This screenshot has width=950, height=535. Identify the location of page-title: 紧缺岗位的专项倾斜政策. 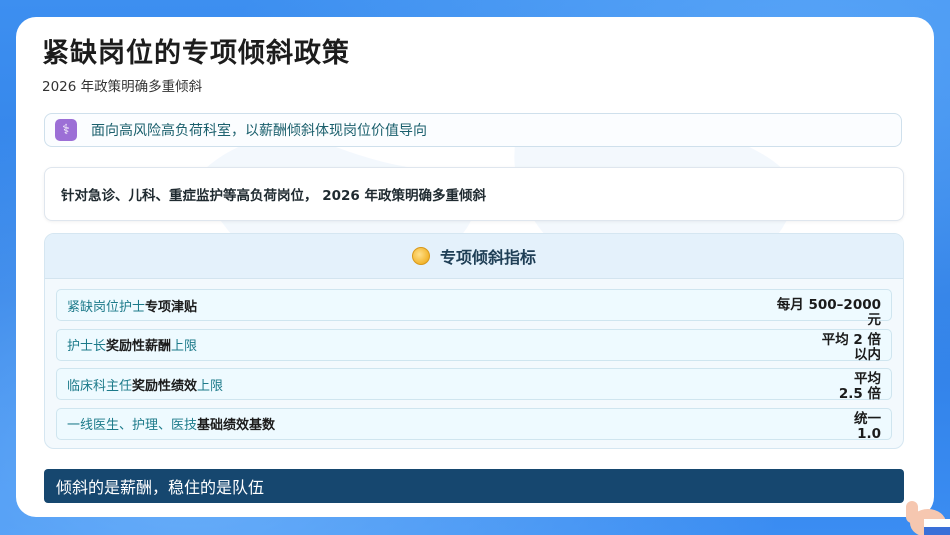
(196, 53).